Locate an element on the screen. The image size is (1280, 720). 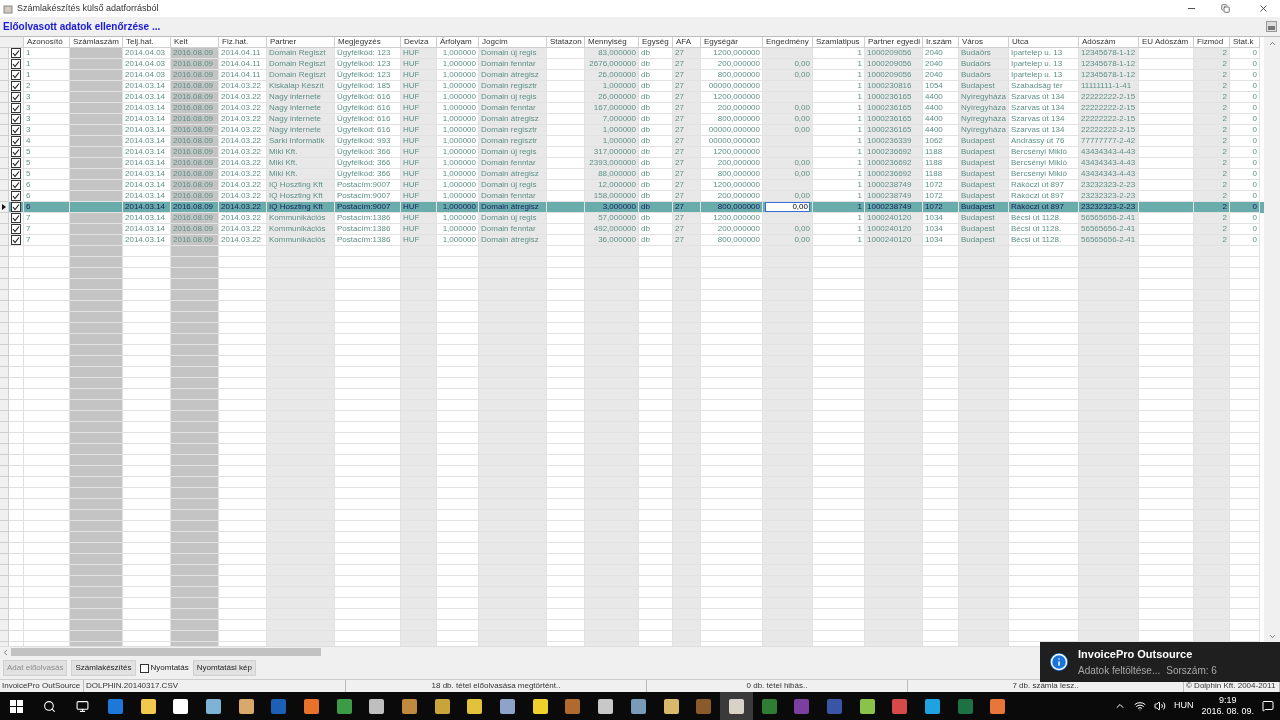
volume-icon is located at coordinates (1159, 706).